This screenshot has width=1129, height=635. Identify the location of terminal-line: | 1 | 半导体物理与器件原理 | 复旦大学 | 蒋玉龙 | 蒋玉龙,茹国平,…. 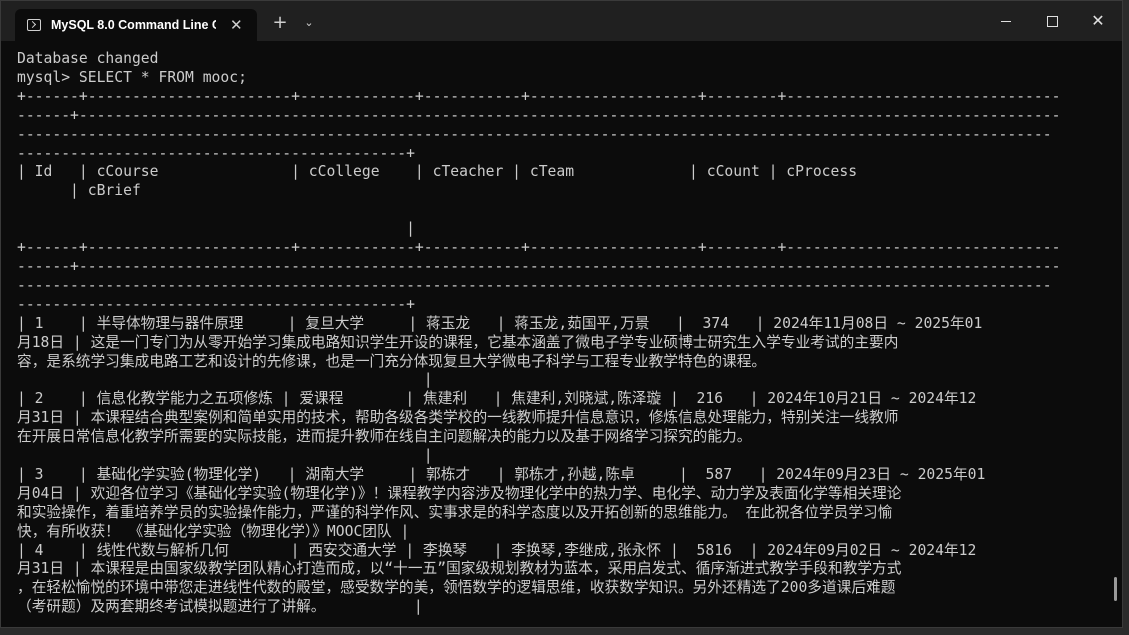
(500, 323).